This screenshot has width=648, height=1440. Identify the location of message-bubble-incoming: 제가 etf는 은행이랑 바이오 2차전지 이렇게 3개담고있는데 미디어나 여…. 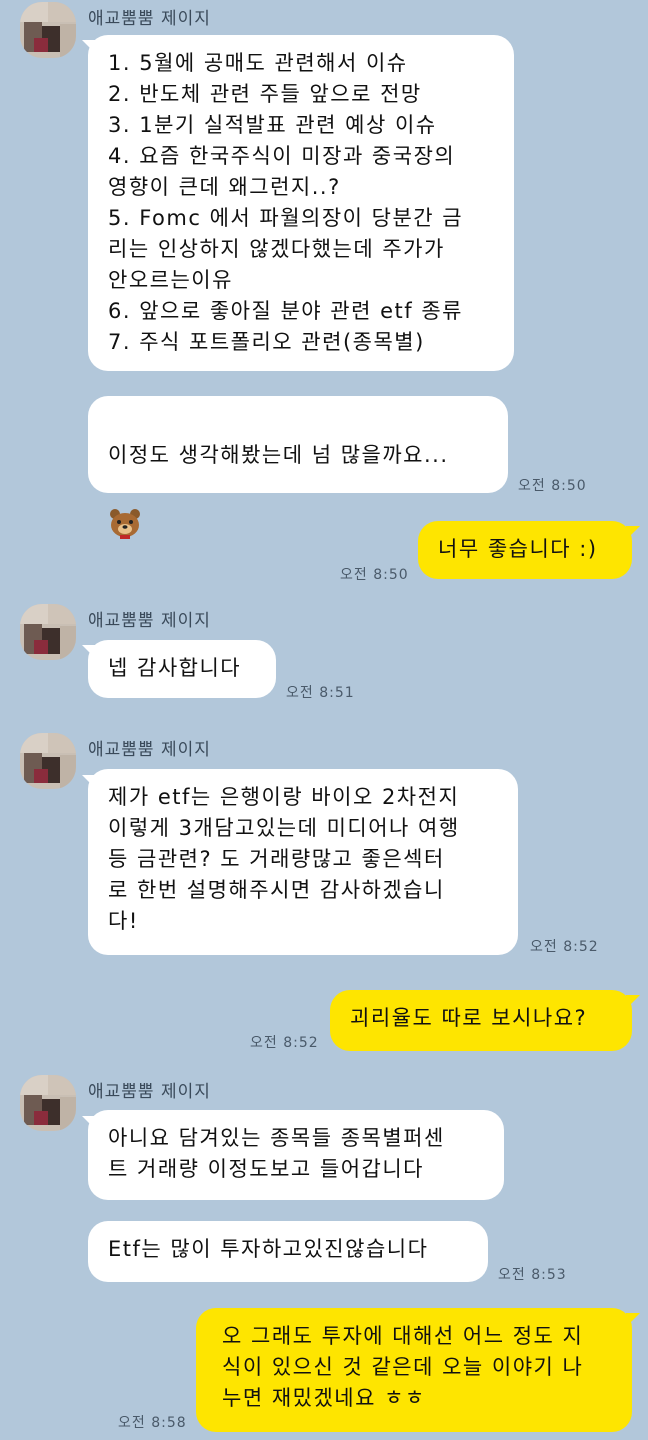
(303, 862).